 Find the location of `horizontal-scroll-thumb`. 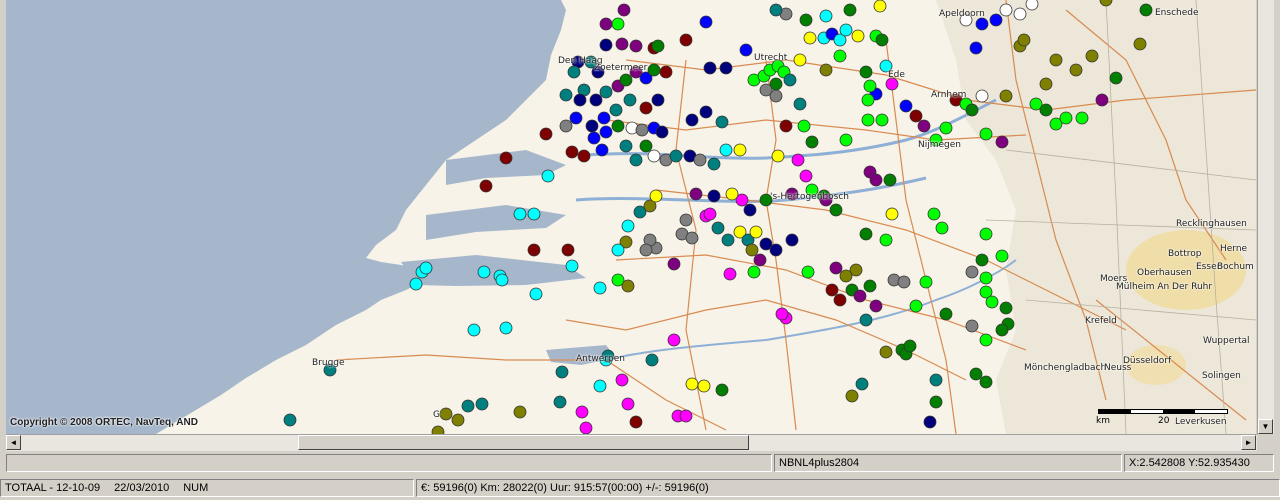

horizontal-scroll-thumb is located at coordinates (523, 442).